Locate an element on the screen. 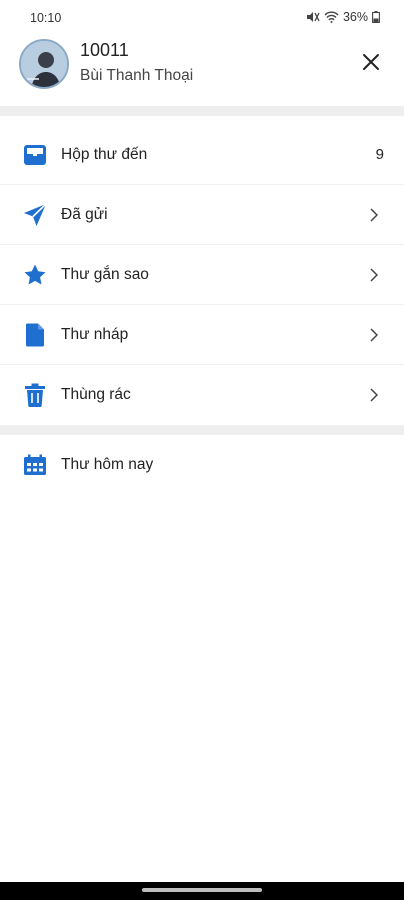 The width and height of the screenshot is (404, 900). calendar-icon is located at coordinates (35, 465).